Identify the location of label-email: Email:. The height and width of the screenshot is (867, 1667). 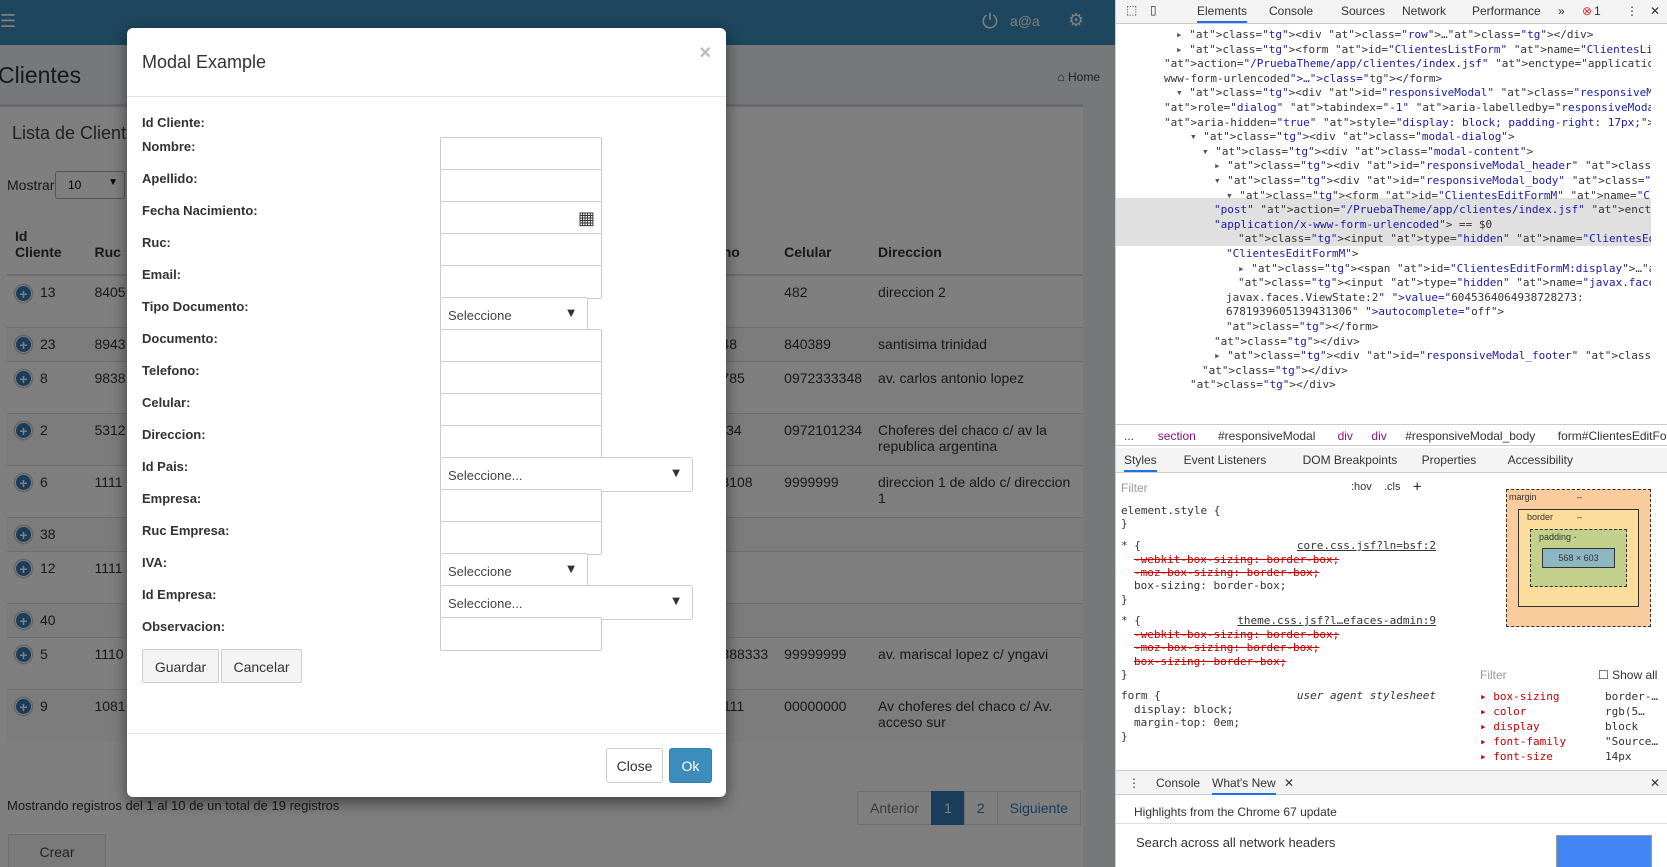
(162, 274).